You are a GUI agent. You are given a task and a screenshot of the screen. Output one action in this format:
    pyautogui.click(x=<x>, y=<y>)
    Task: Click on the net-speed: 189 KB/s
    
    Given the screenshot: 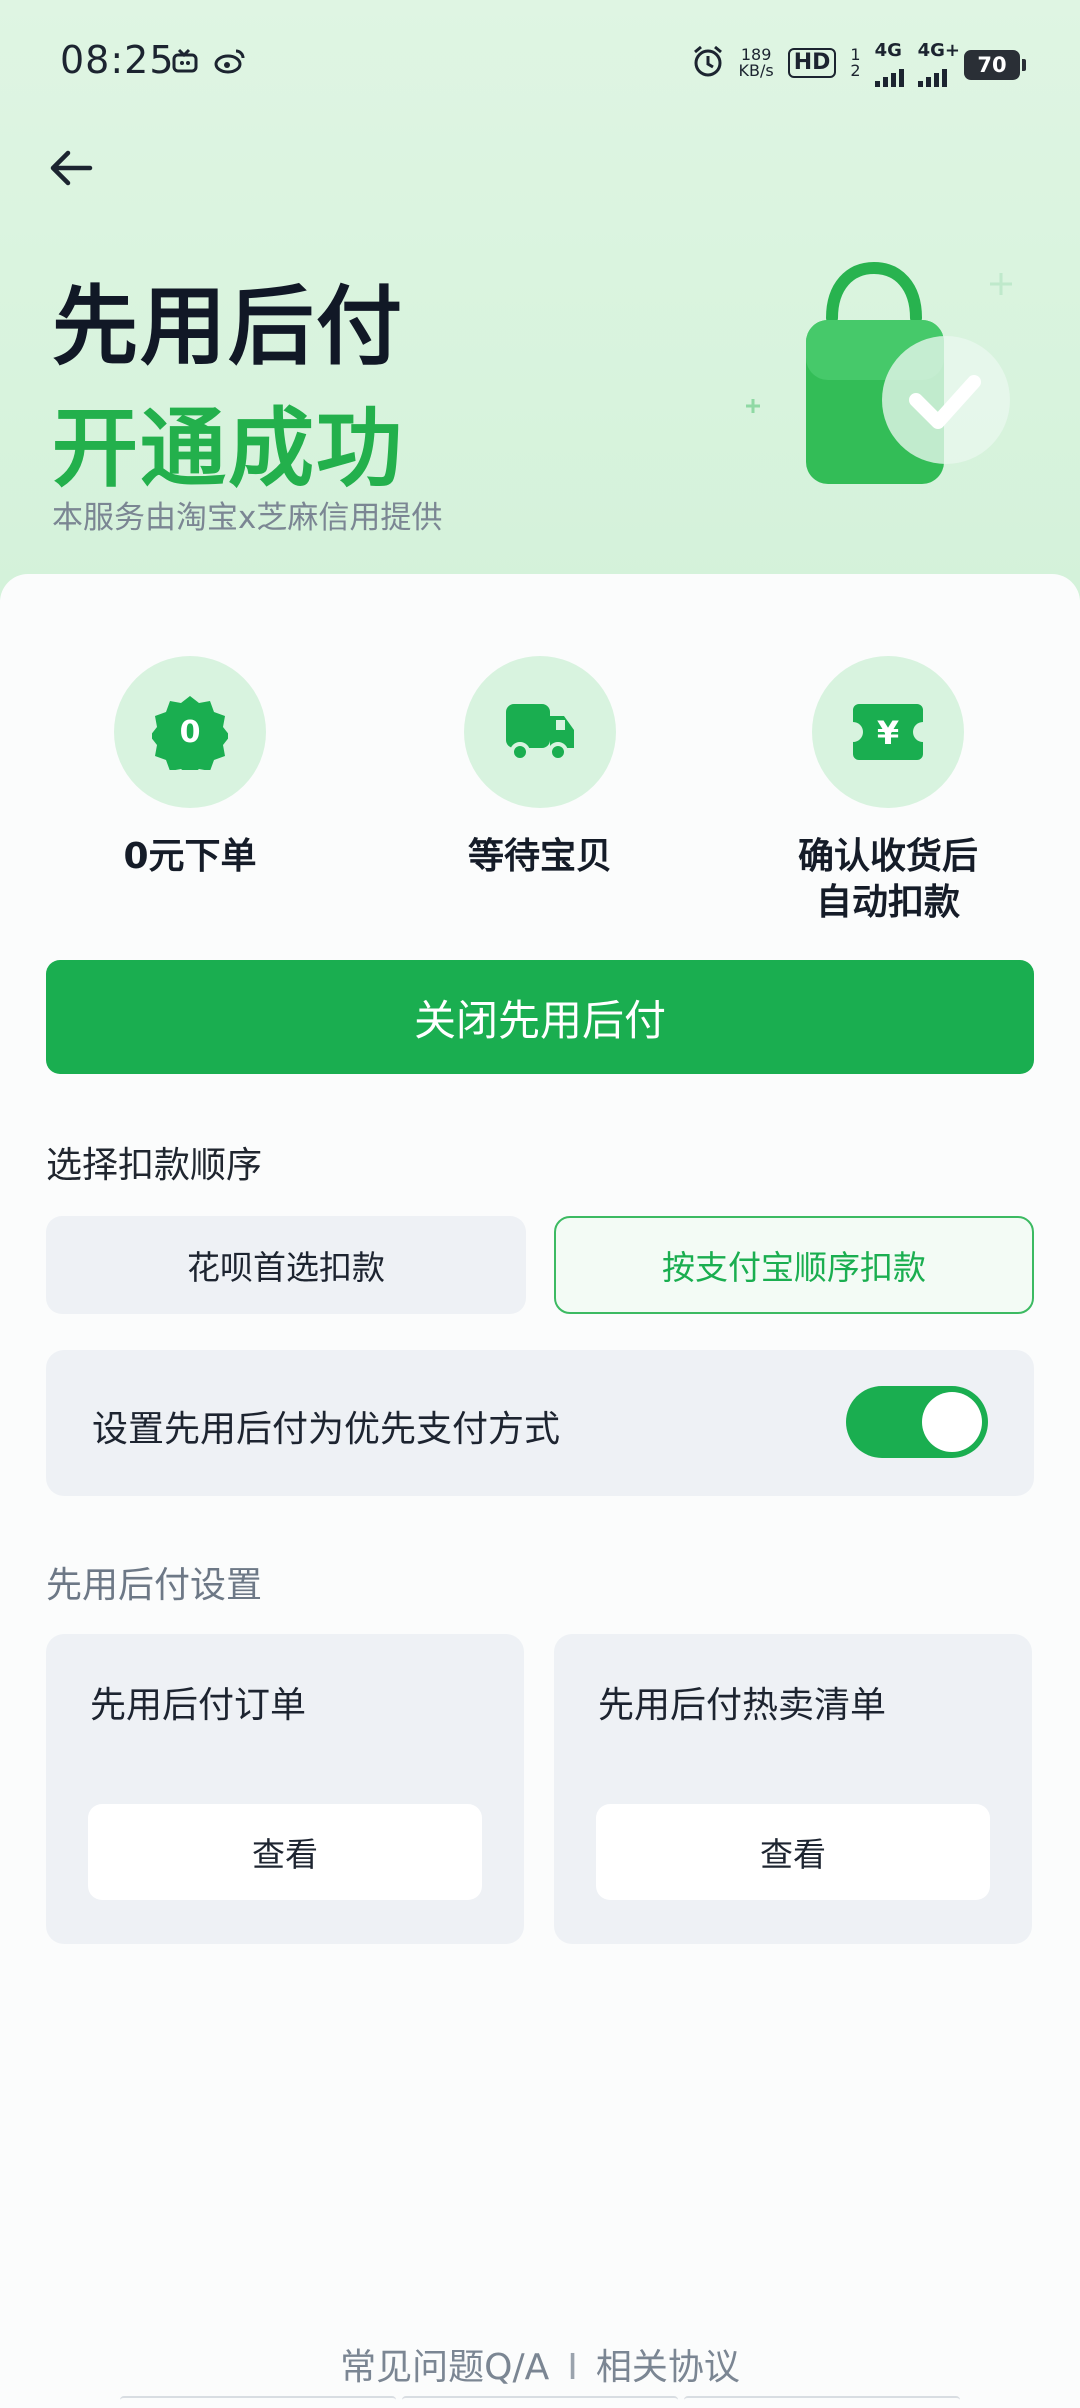 What is the action you would take?
    pyautogui.click(x=756, y=63)
    